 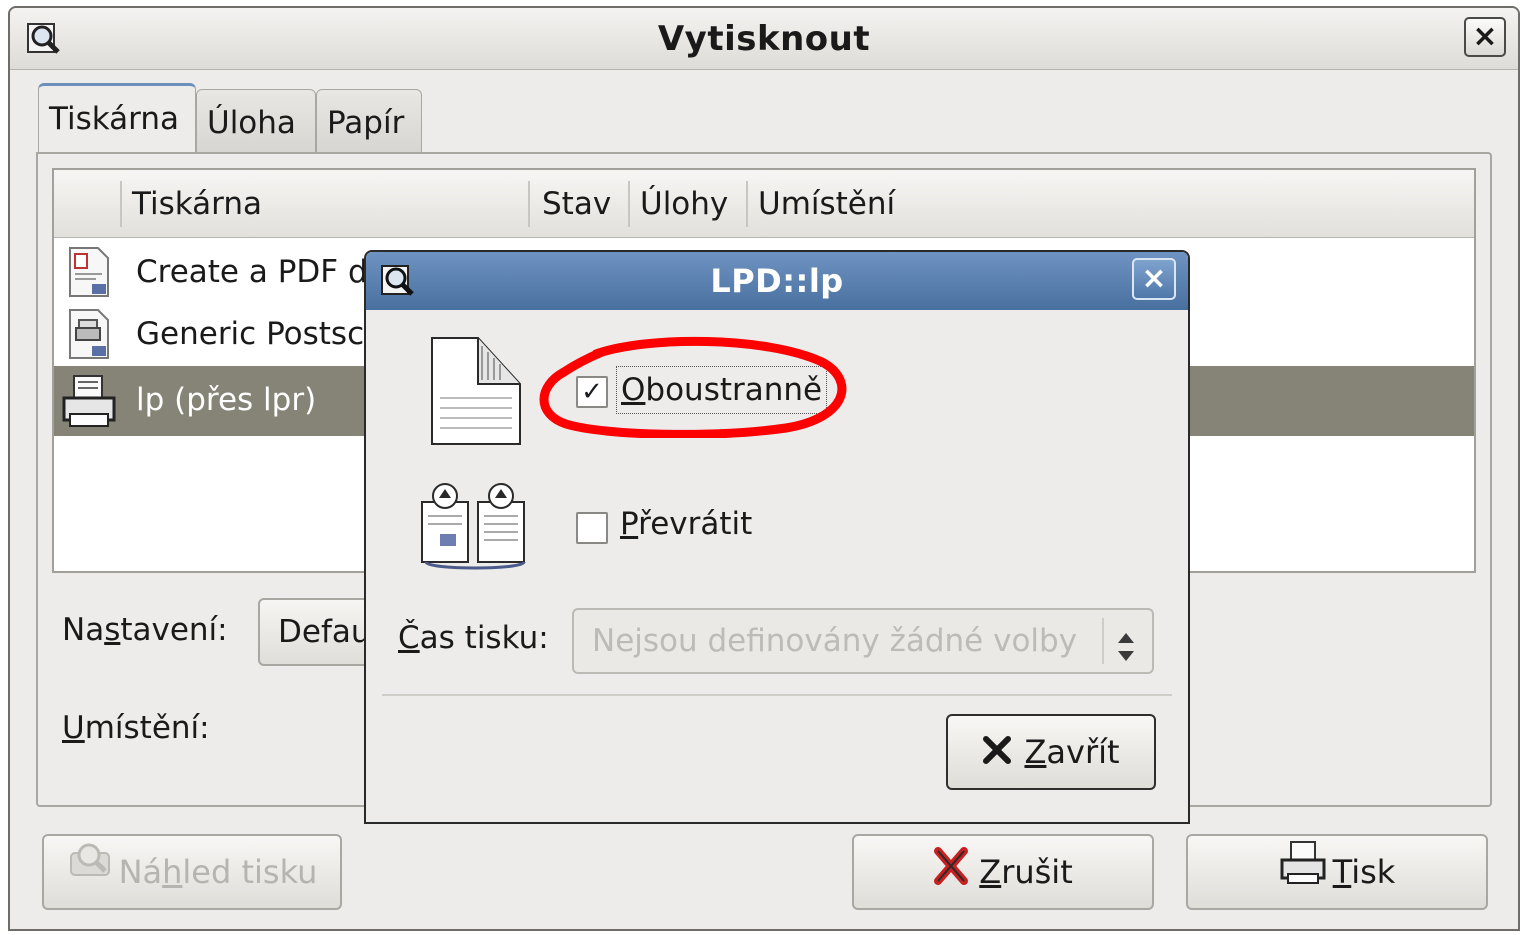 I want to click on print-icon, so click(x=1303, y=874).